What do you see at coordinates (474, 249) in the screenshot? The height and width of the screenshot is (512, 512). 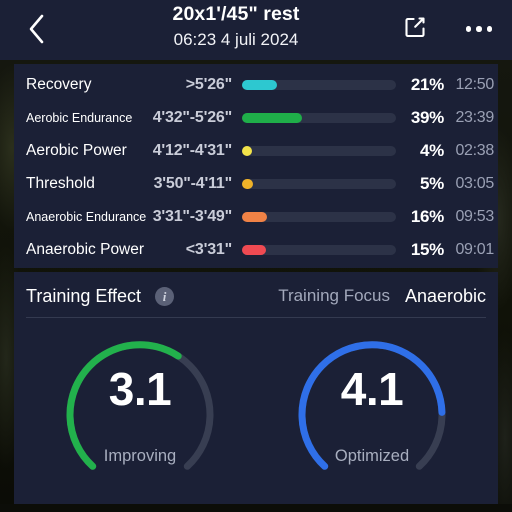 I see `zone-duration: 09:01` at bounding box center [474, 249].